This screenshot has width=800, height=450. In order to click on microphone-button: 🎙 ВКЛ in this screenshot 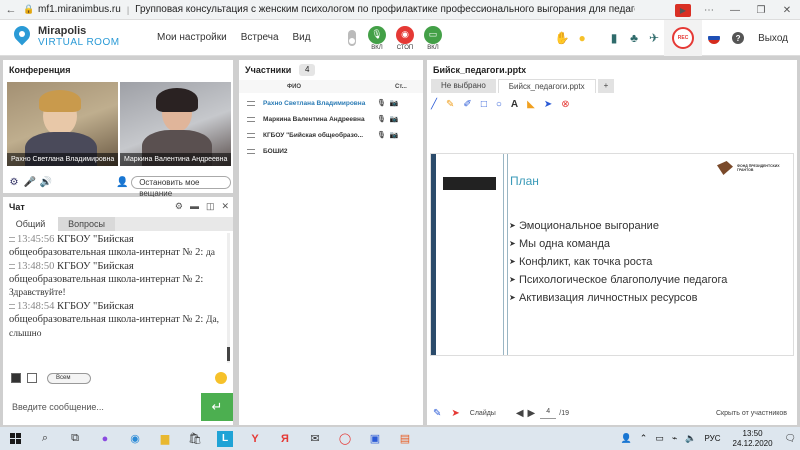, I will do `click(377, 38)`.